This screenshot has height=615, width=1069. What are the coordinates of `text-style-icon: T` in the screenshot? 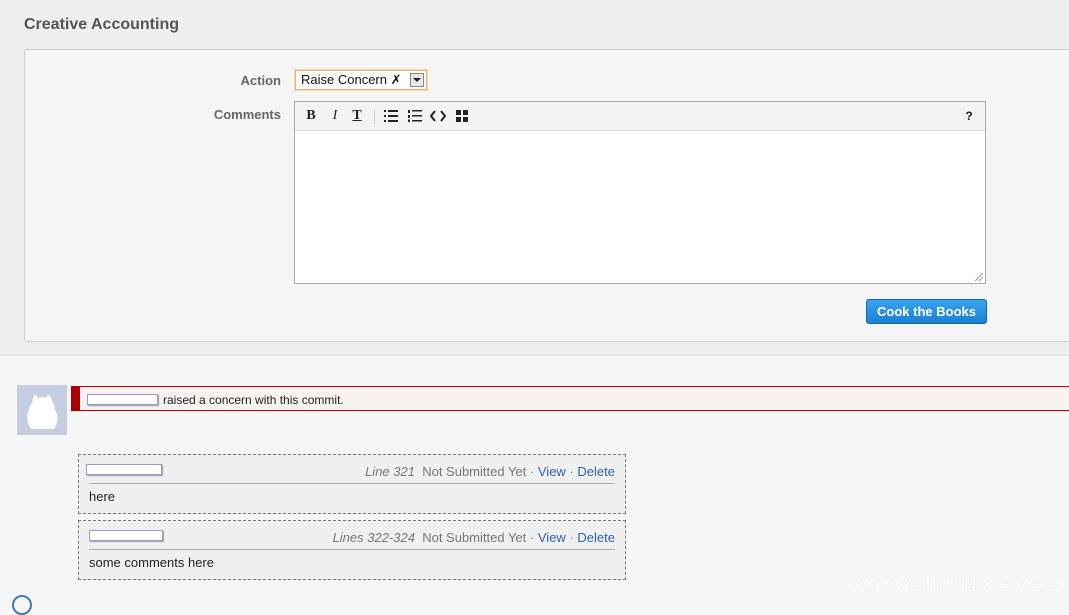 It's located at (357, 116).